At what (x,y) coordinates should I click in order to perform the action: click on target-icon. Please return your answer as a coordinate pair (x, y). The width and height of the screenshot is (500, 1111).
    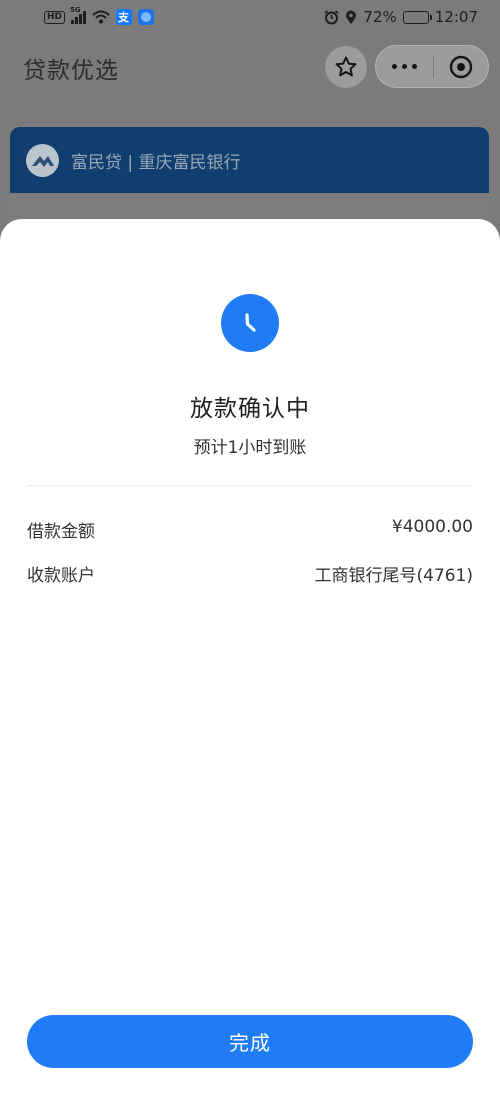
    Looking at the image, I should click on (461, 66).